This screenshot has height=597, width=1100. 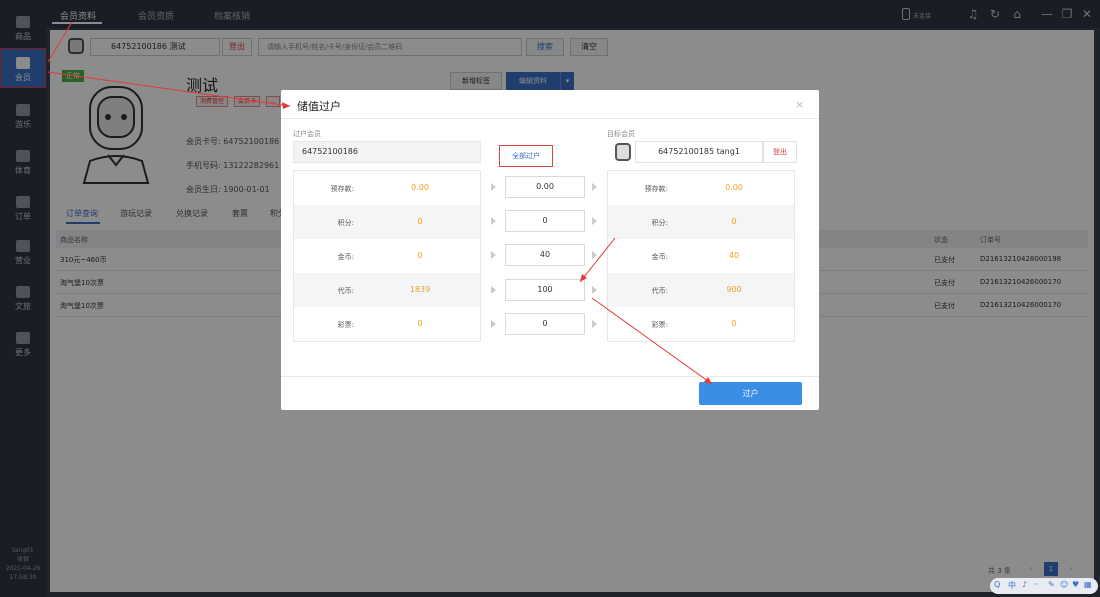 What do you see at coordinates (319, 106) in the screenshot?
I see `dialog-title: 储值过户` at bounding box center [319, 106].